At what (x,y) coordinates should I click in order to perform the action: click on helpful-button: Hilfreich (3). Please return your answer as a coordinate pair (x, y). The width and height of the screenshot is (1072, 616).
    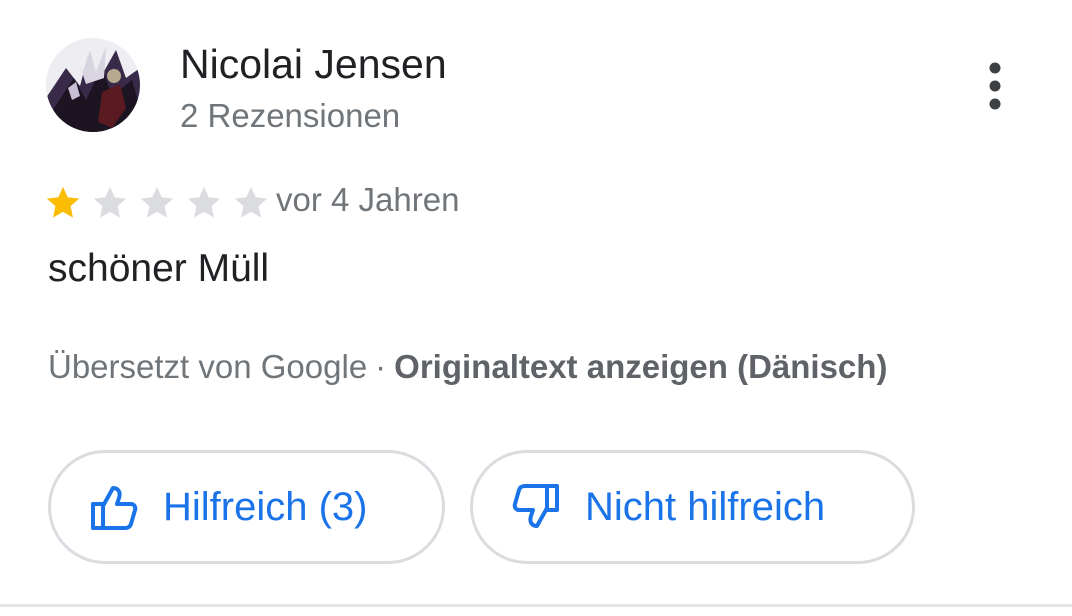
    Looking at the image, I should click on (246, 507).